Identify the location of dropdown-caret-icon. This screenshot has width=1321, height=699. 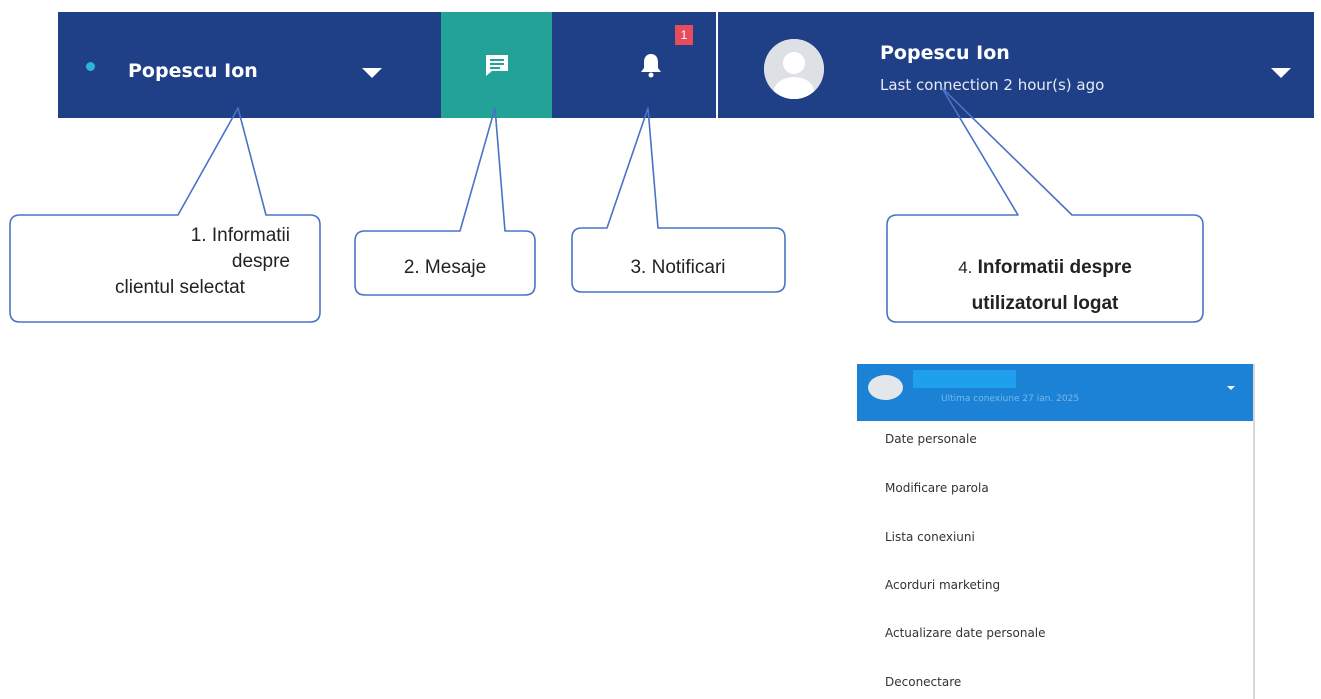
(1231, 388).